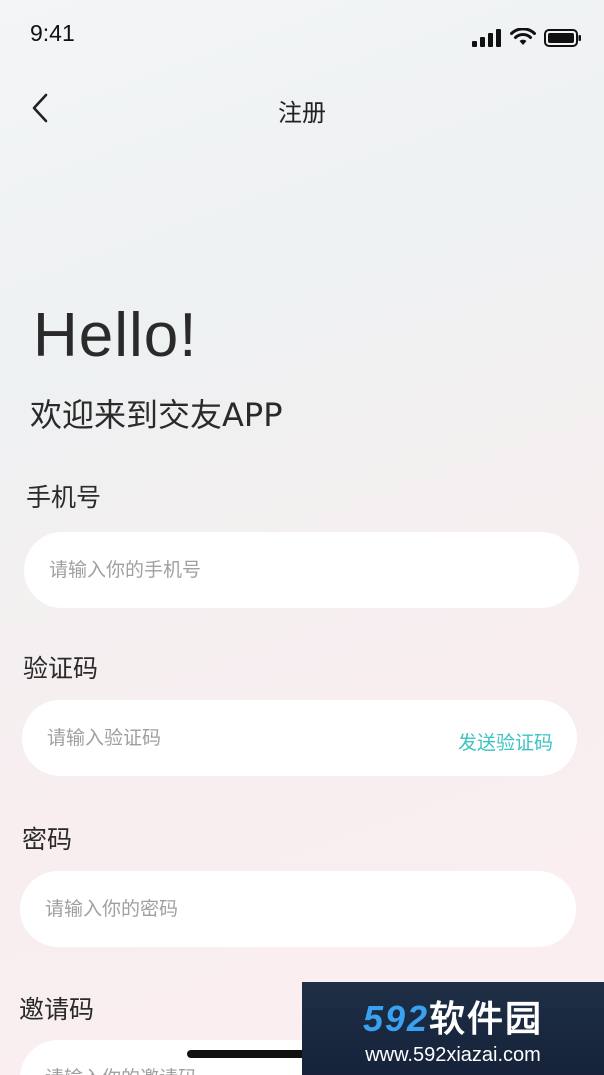 The height and width of the screenshot is (1075, 604). What do you see at coordinates (57, 1009) in the screenshot?
I see `invite-label: 邀请码` at bounding box center [57, 1009].